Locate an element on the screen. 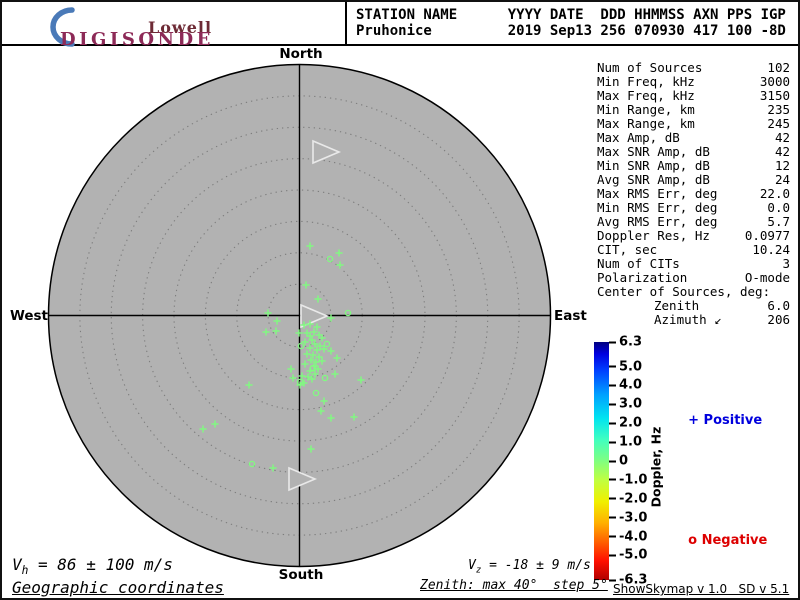  stat-value: 3 is located at coordinates (786, 263).